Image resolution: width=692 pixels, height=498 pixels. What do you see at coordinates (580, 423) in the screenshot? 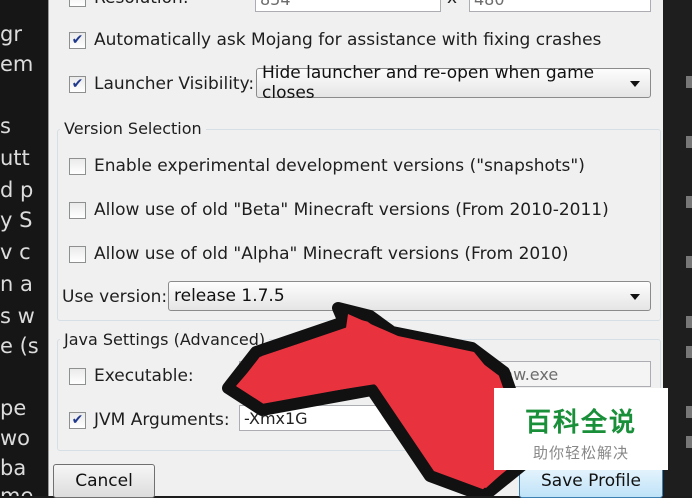
I see `watermark-title: 百科全说` at bounding box center [580, 423].